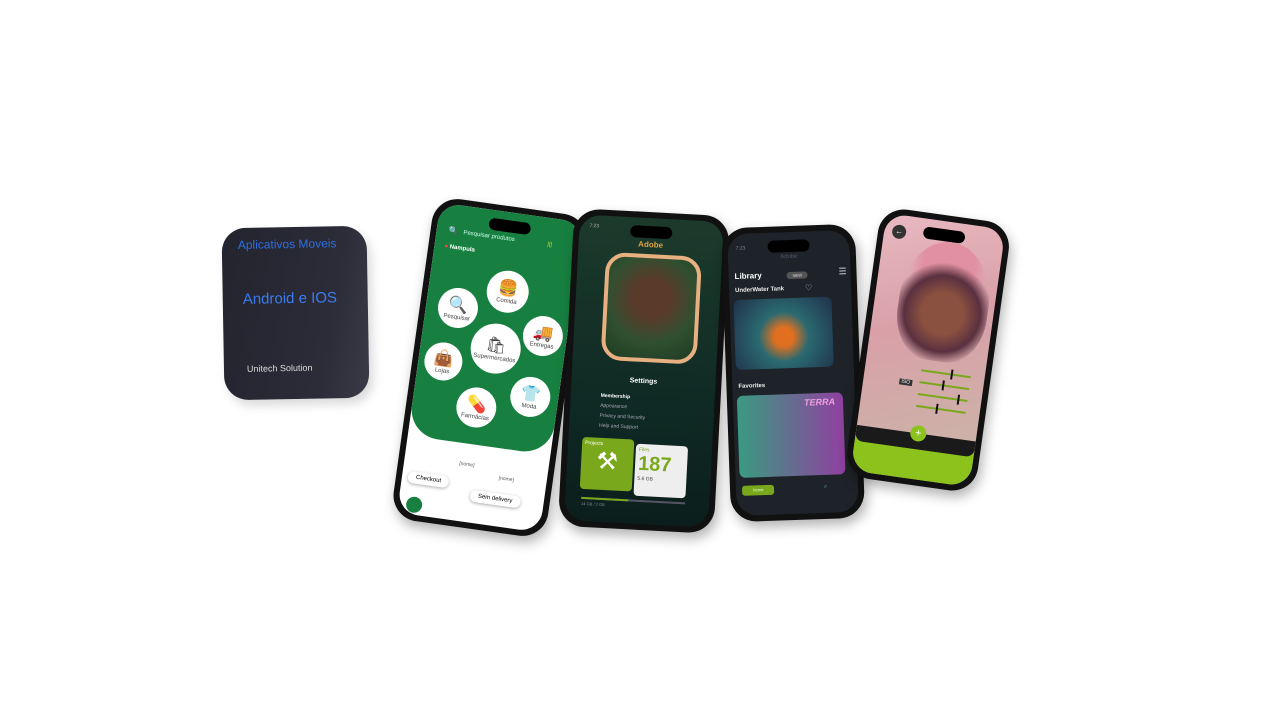  I want to click on nav-search-icon: ⌕, so click(826, 487).